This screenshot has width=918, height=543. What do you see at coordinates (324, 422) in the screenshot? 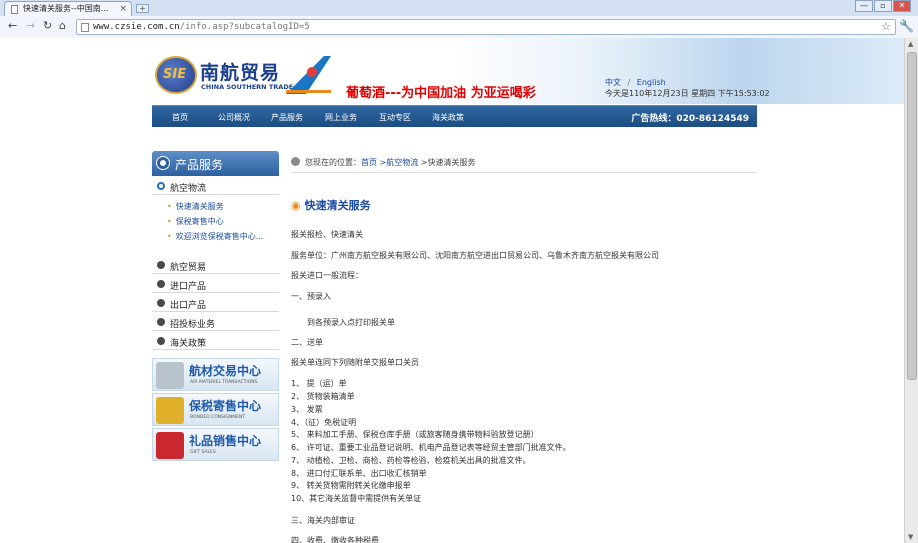
I see `content-line: 4、（征）免税证明` at bounding box center [324, 422].